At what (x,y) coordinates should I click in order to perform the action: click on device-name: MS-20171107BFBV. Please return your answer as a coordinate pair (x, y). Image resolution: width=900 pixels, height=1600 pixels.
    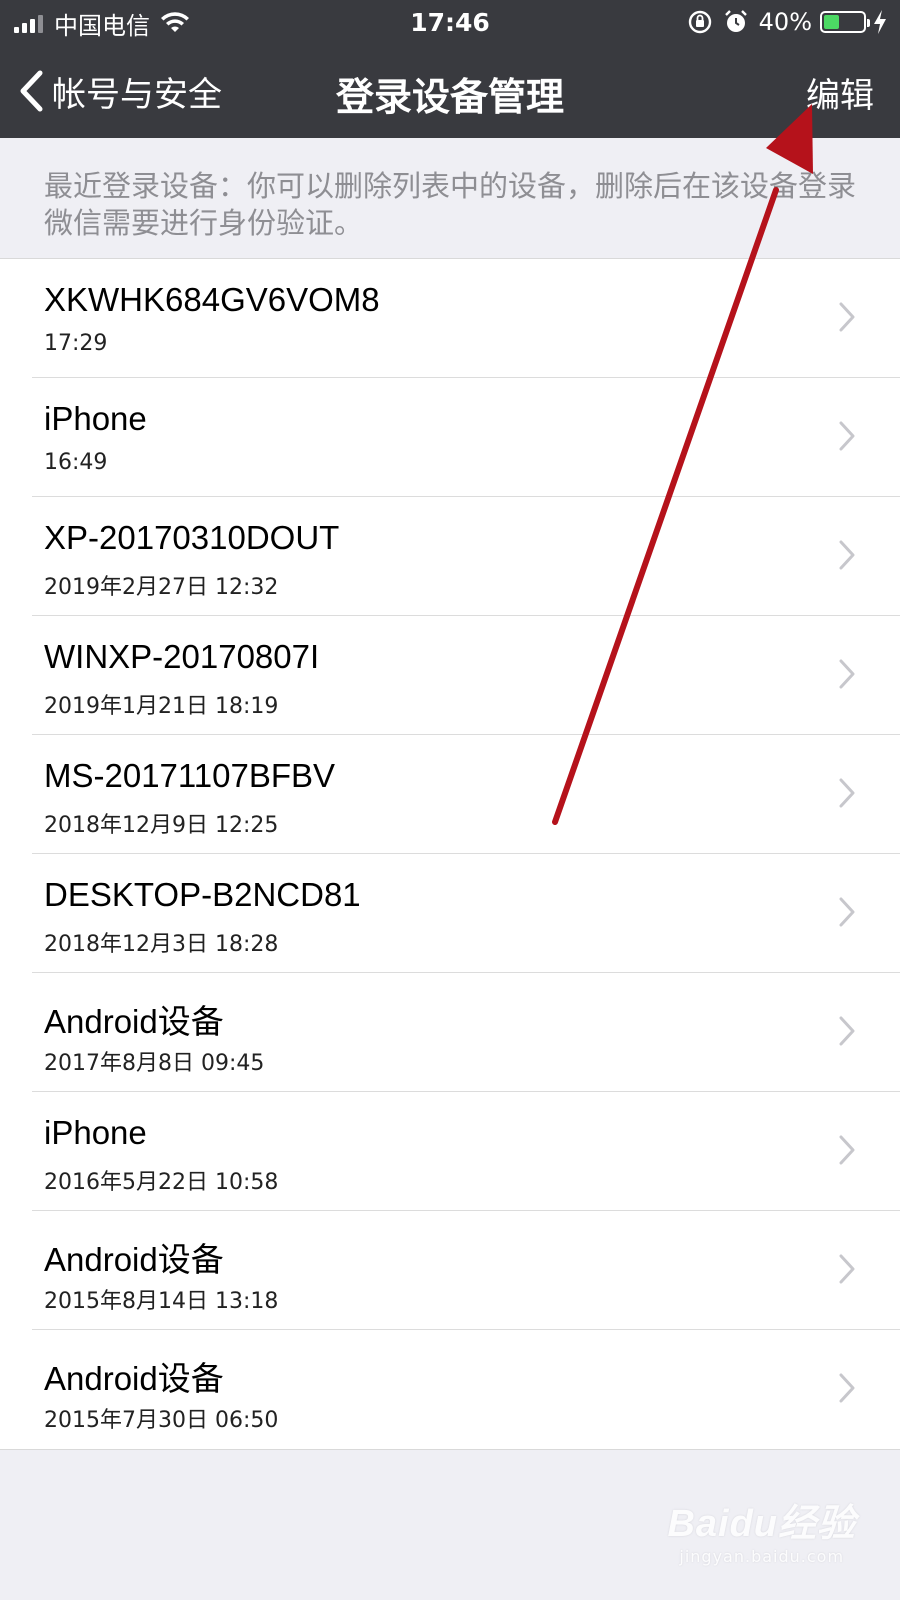
    Looking at the image, I should click on (190, 775).